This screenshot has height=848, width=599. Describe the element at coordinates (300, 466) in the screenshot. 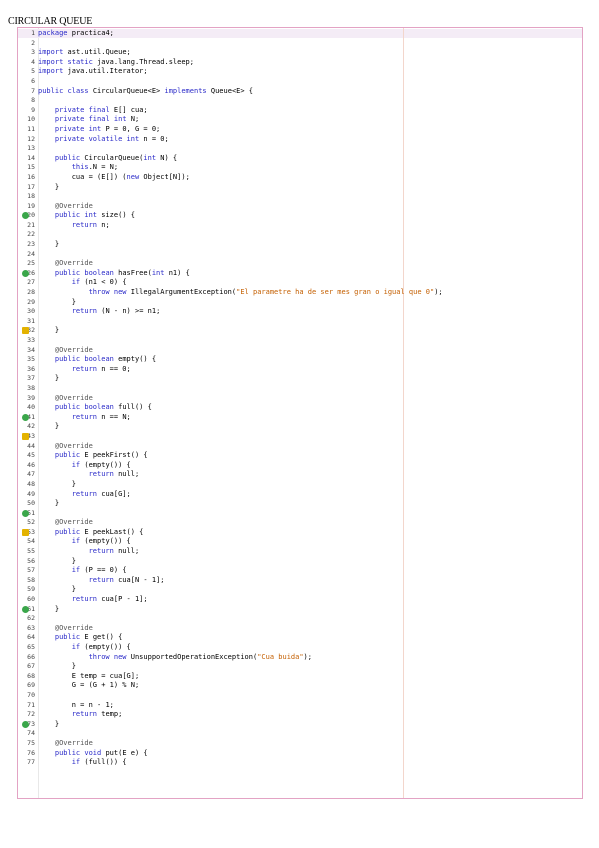

I see `code-line: 46 if (empty()) {` at that location.